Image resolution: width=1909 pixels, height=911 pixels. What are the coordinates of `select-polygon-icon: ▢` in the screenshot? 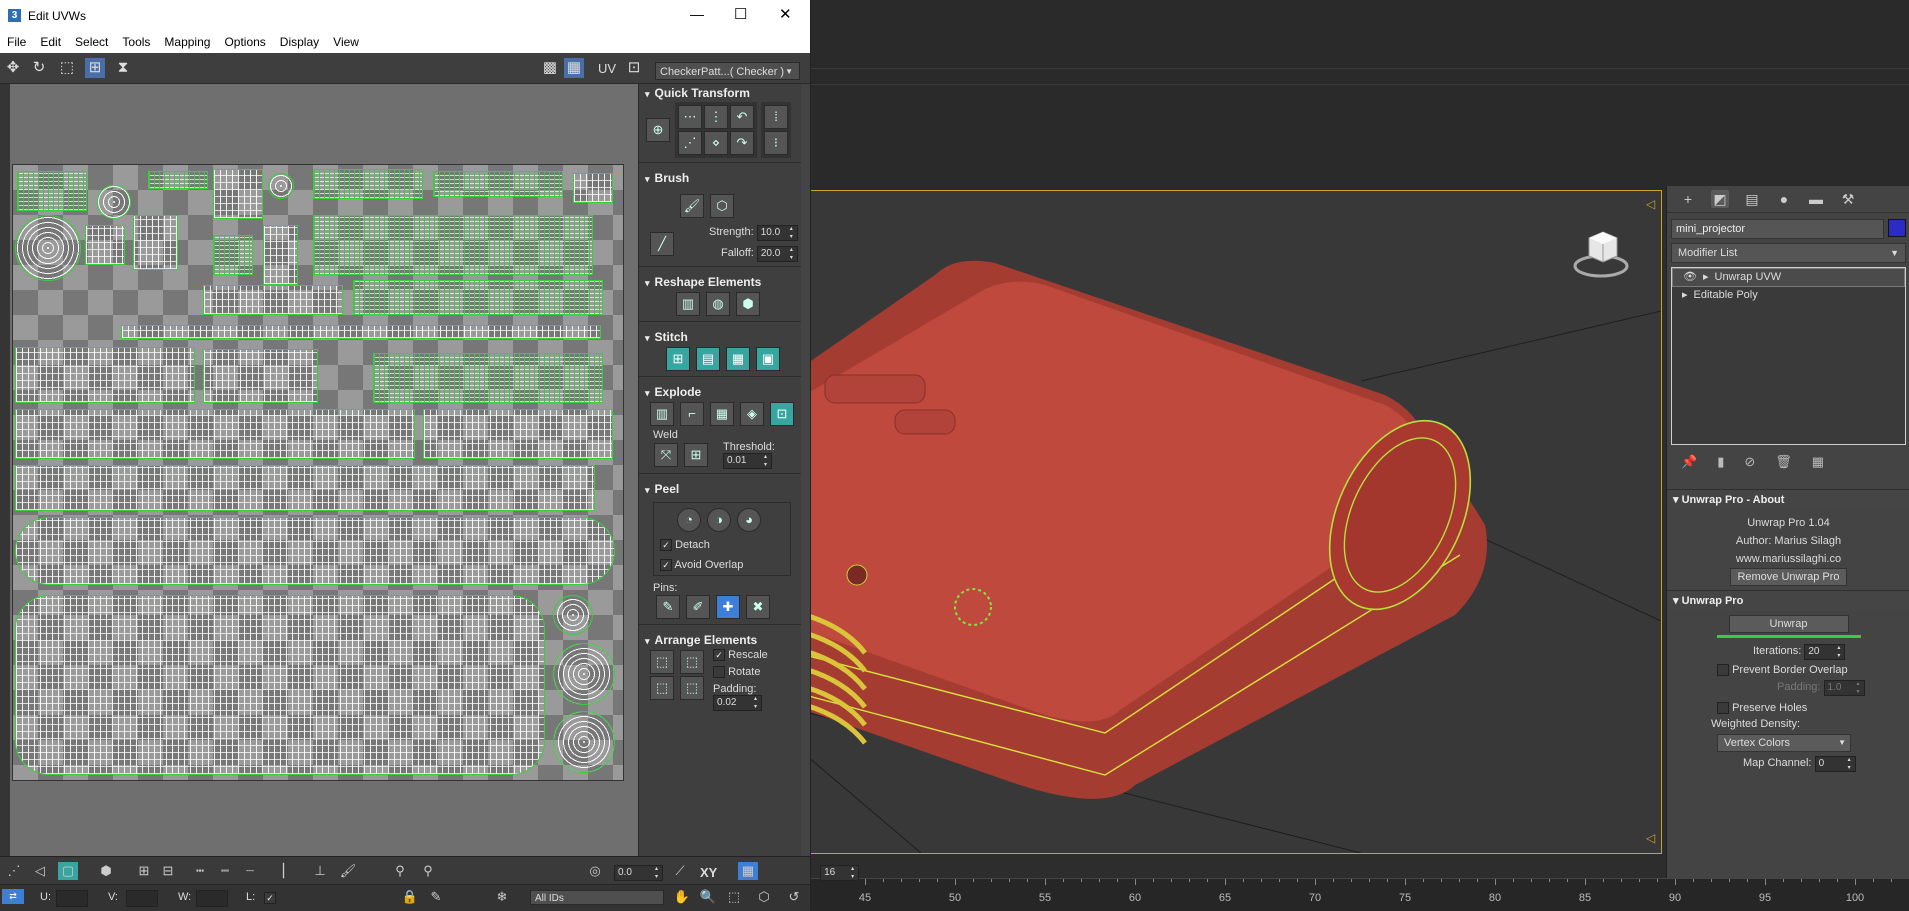 It's located at (68, 871).